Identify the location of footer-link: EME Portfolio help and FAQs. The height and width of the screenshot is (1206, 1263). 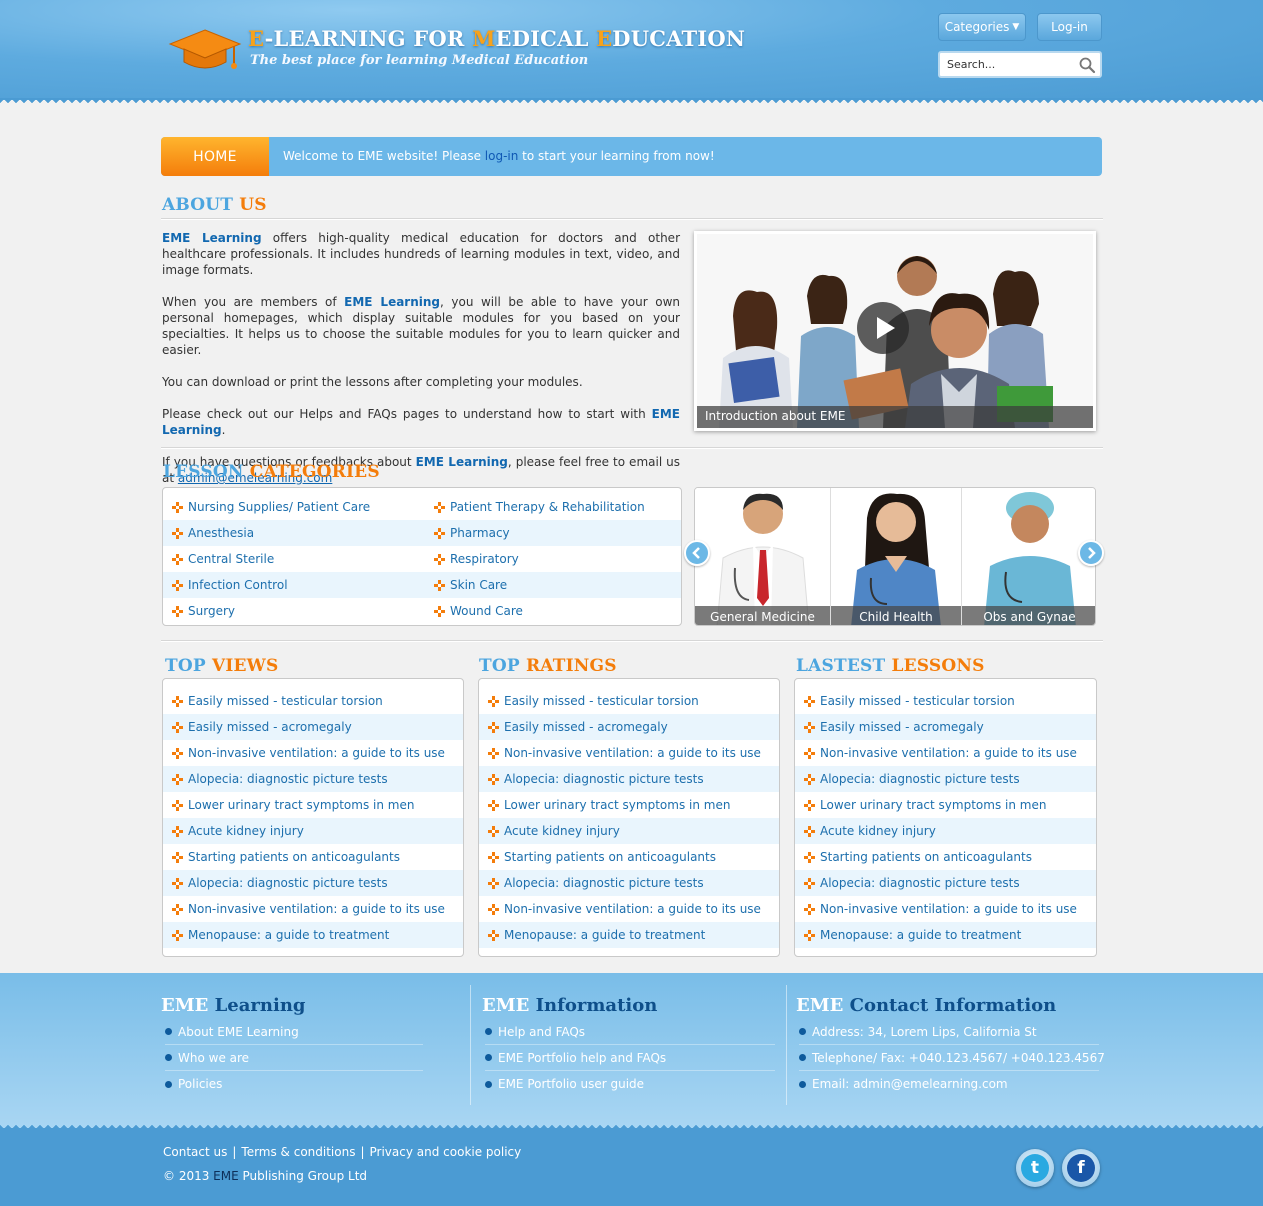
(630, 1058).